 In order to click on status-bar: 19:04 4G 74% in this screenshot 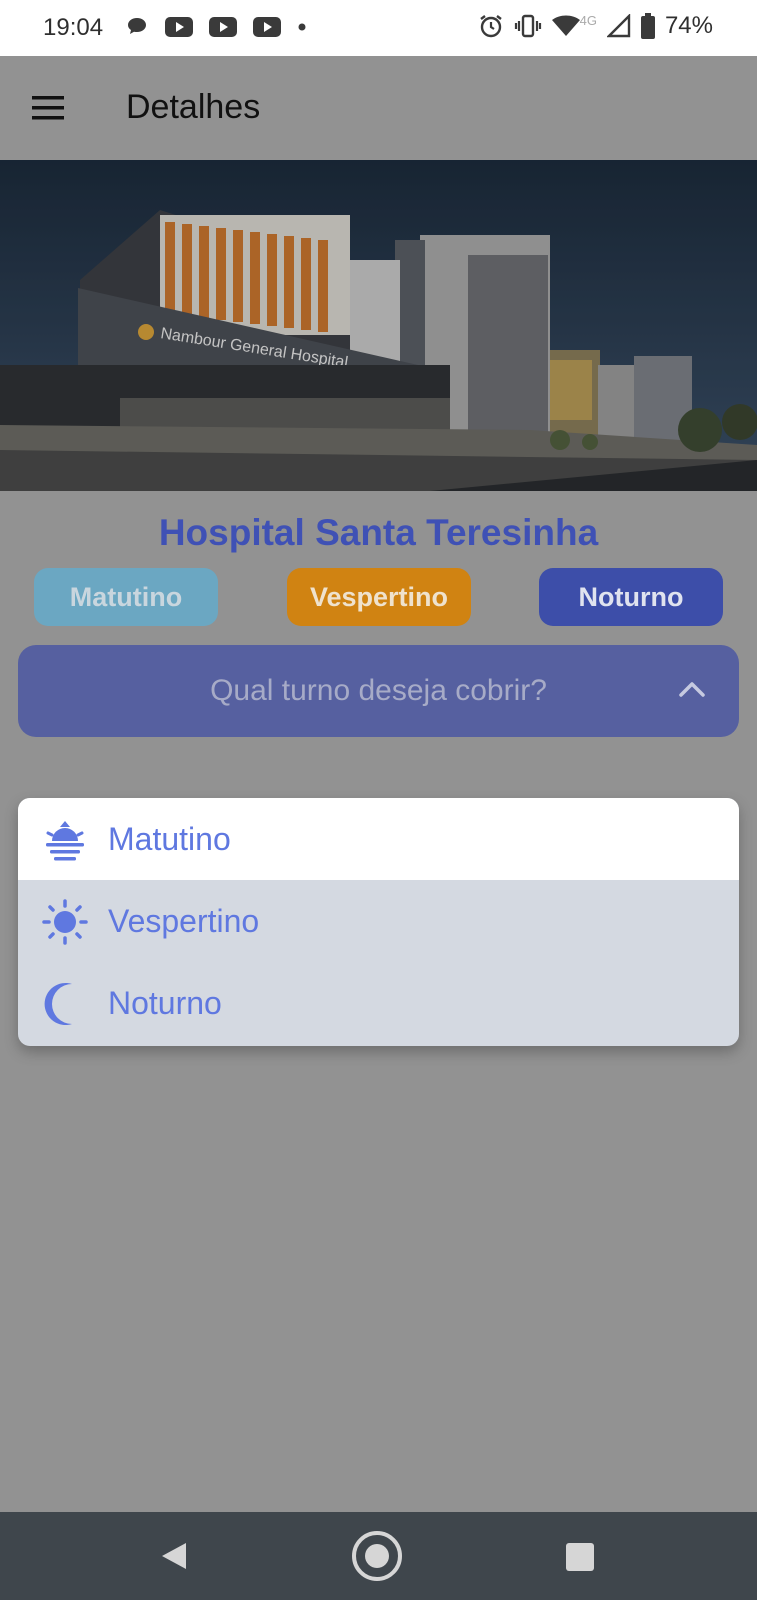, I will do `click(378, 28)`.